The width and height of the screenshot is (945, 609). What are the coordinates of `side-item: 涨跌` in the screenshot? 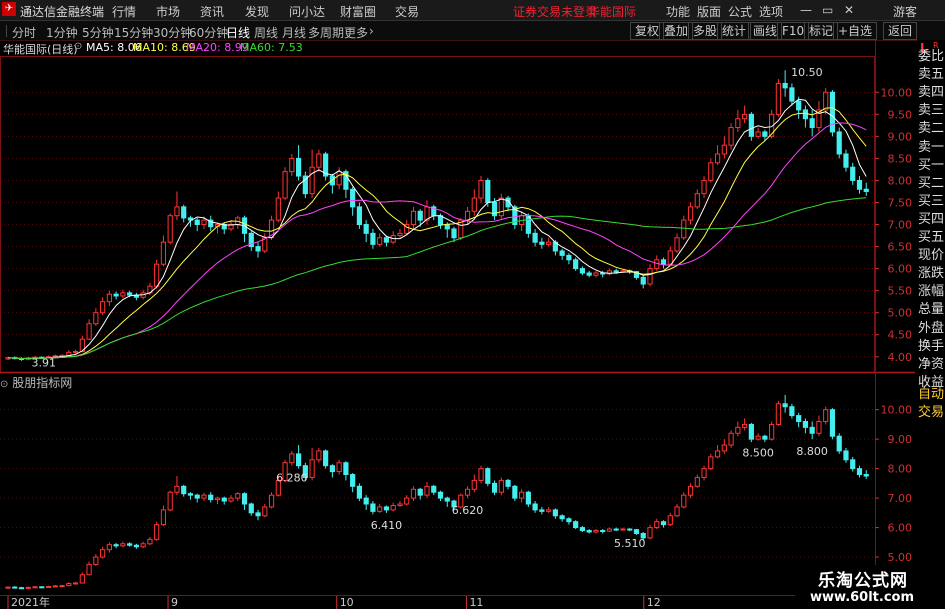 It's located at (931, 273).